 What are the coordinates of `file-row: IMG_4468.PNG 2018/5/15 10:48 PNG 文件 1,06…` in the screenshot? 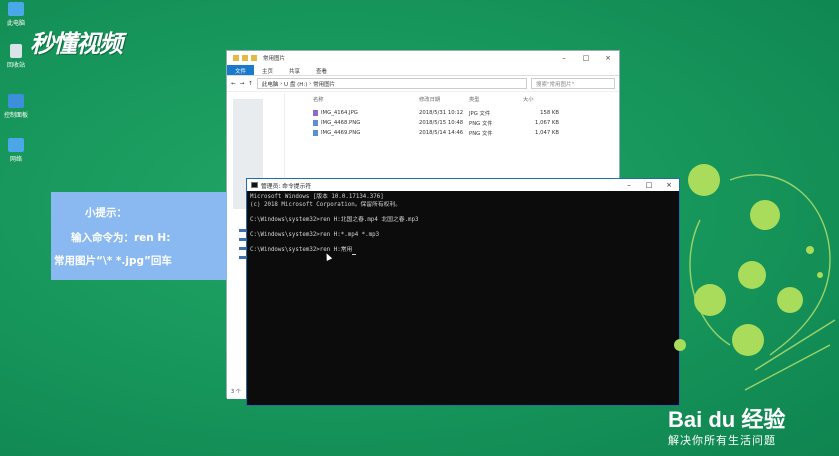 It's located at (436, 123).